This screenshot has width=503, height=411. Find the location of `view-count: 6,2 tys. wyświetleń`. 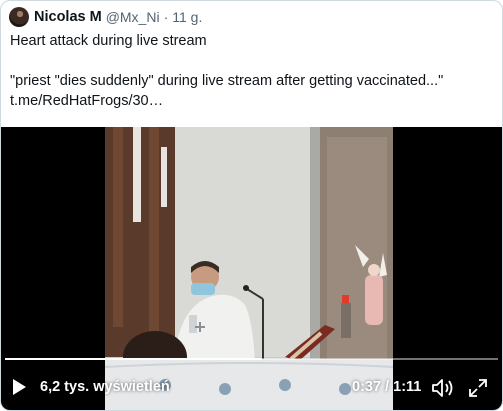

view-count: 6,2 tys. wyświetleń is located at coordinates (105, 387).